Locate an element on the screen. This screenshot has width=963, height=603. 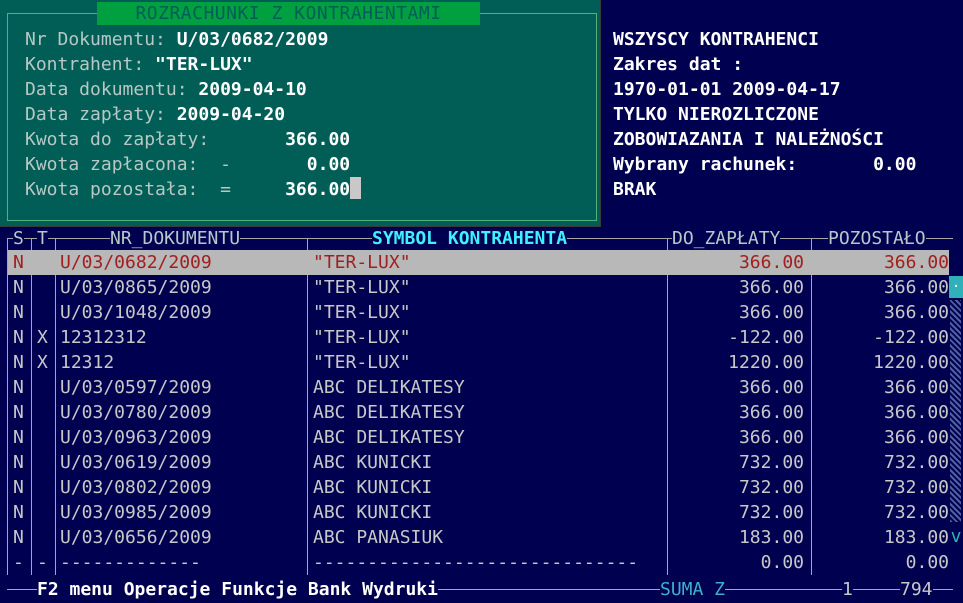
scrollbar: · v is located at coordinates (956, 400).